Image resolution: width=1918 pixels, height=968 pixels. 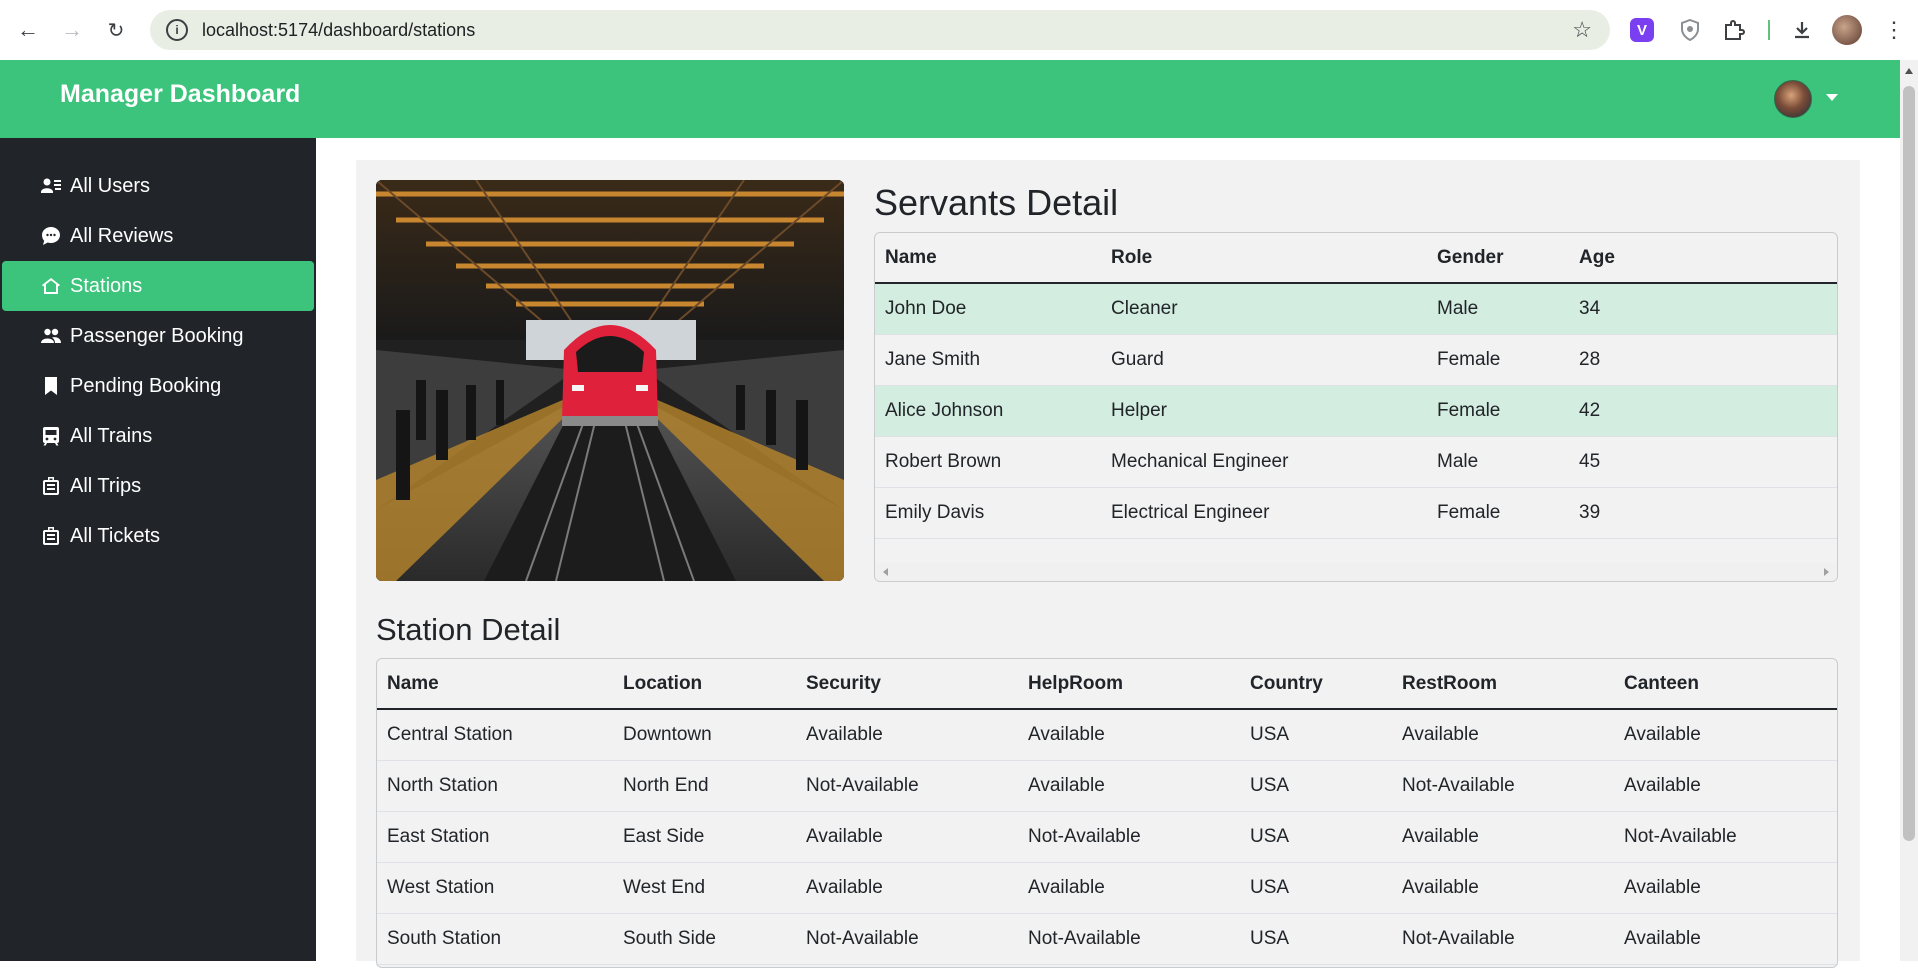 What do you see at coordinates (1826, 572) in the screenshot?
I see `scroll-right-arrow-icon` at bounding box center [1826, 572].